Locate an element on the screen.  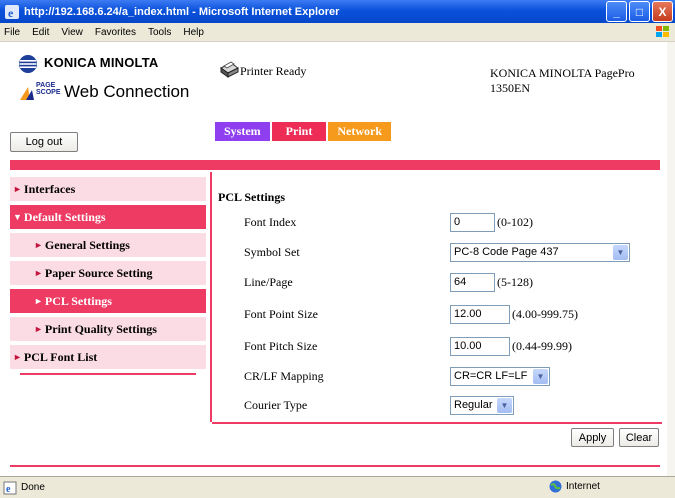
form-divider is located at coordinates (437, 423).